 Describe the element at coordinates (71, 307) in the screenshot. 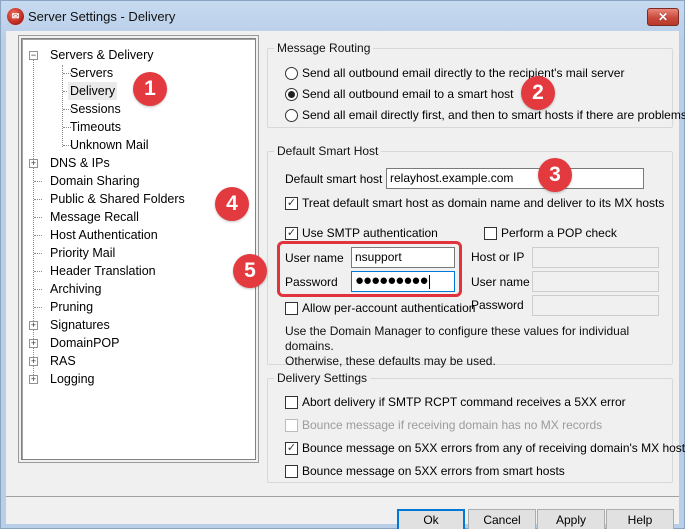

I see `tree-item-pruning: Pruning` at that location.